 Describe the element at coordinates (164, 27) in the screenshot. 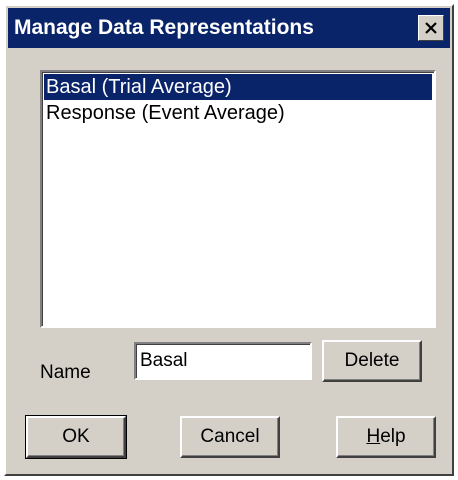

I see `dialog-title: Manage Data Representations` at that location.